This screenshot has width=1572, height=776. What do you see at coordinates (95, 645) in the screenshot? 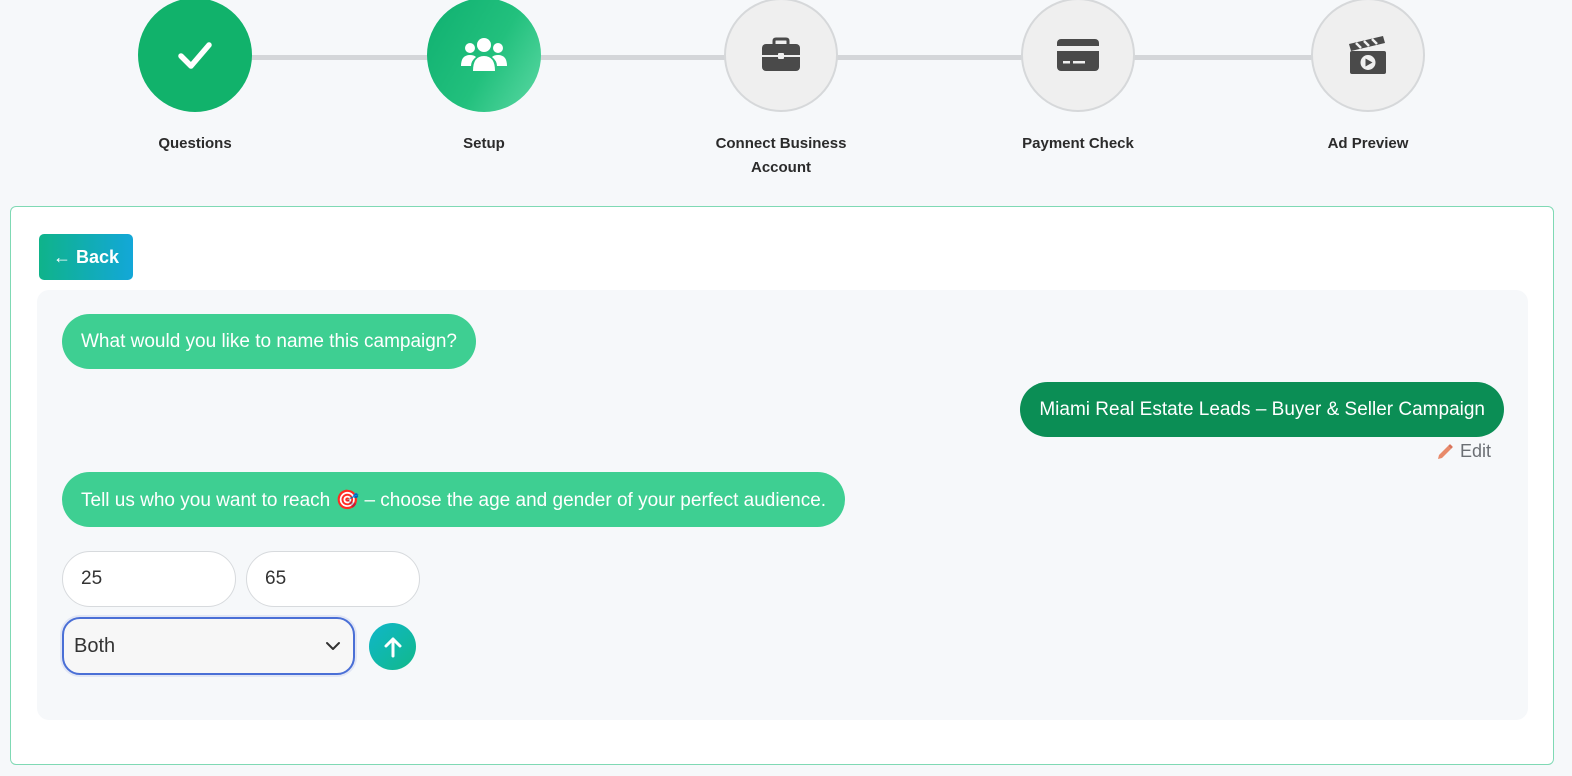
I see `gender-select-value: Both` at bounding box center [95, 645].